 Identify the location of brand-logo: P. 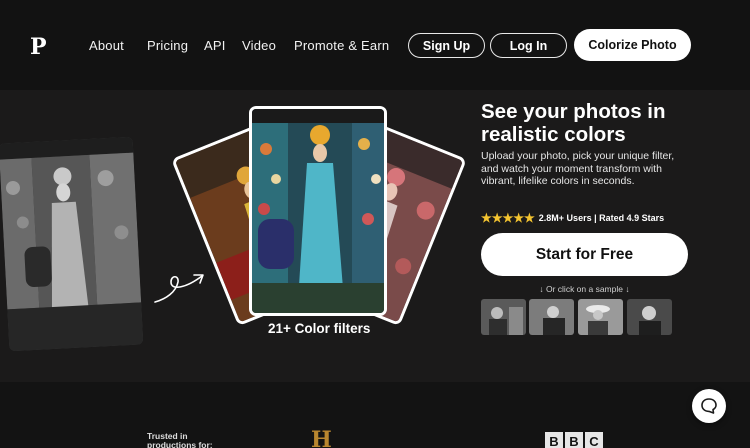
(38, 47).